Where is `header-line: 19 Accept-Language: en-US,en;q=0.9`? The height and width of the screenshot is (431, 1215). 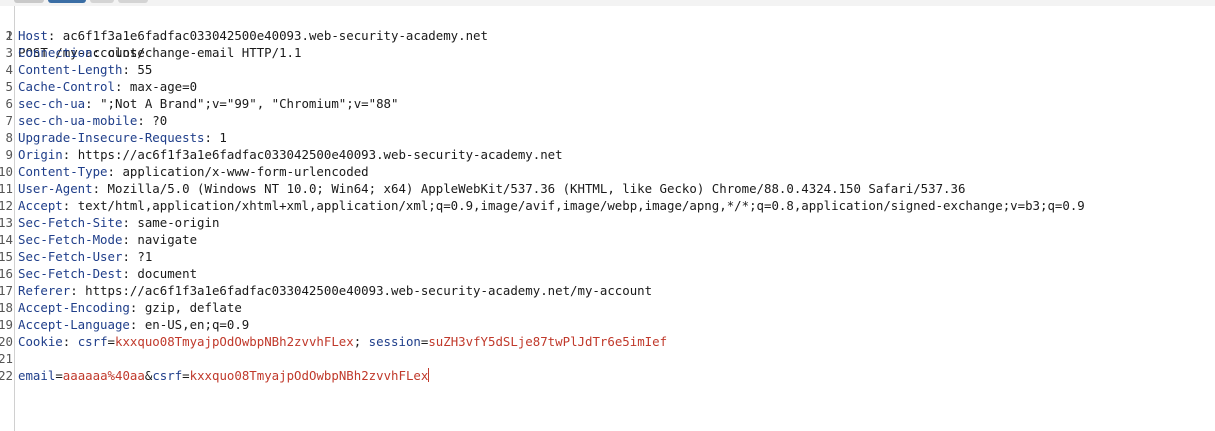
header-line: 19 Accept-Language: en-US,en;q=0.9 is located at coordinates (607, 324).